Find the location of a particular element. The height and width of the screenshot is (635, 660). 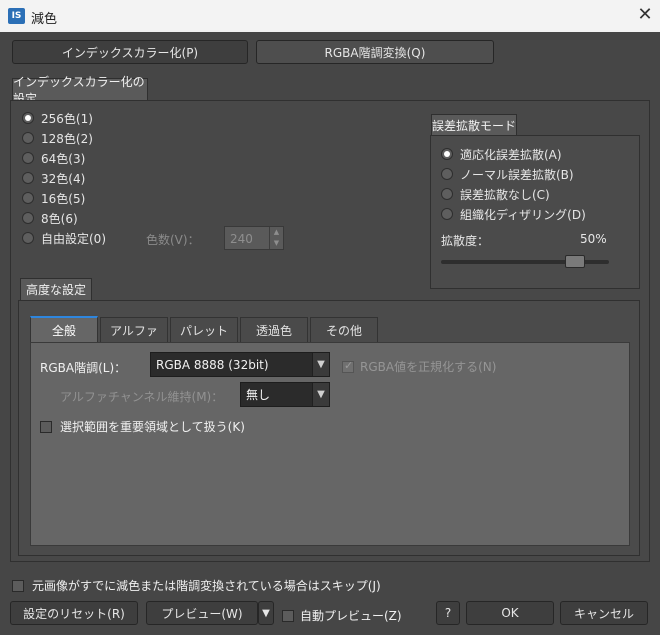

selection-checkbox-row: 選択範囲を重要領域として扱う(K) is located at coordinates (142, 426).